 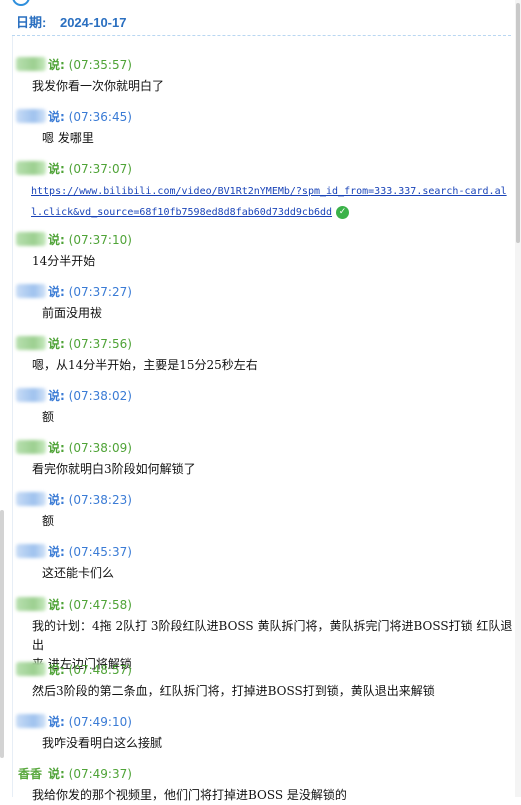 What do you see at coordinates (518, 123) in the screenshot?
I see `scrollbar-thumb` at bounding box center [518, 123].